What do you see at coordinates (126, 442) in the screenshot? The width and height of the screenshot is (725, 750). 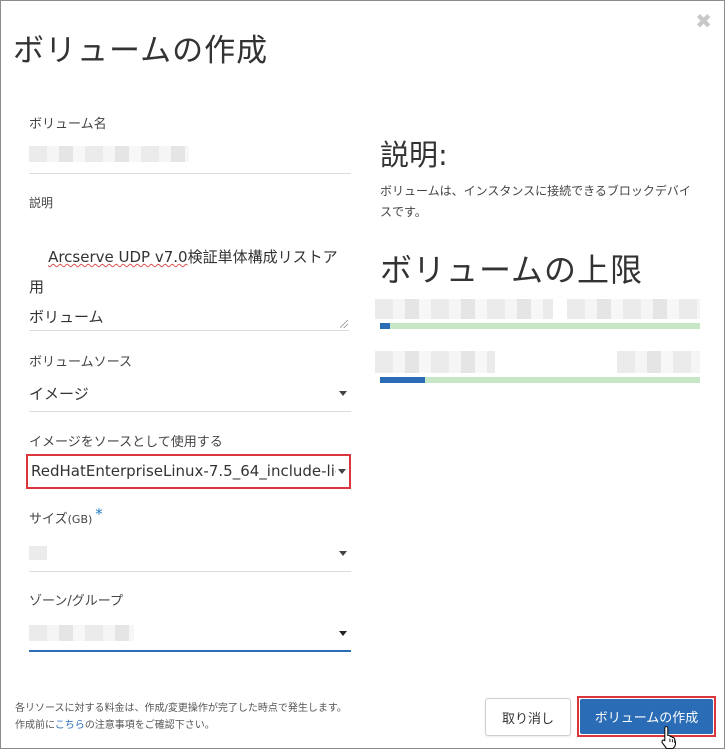 I see `image-source-label: イメージをソースとして使用する` at bounding box center [126, 442].